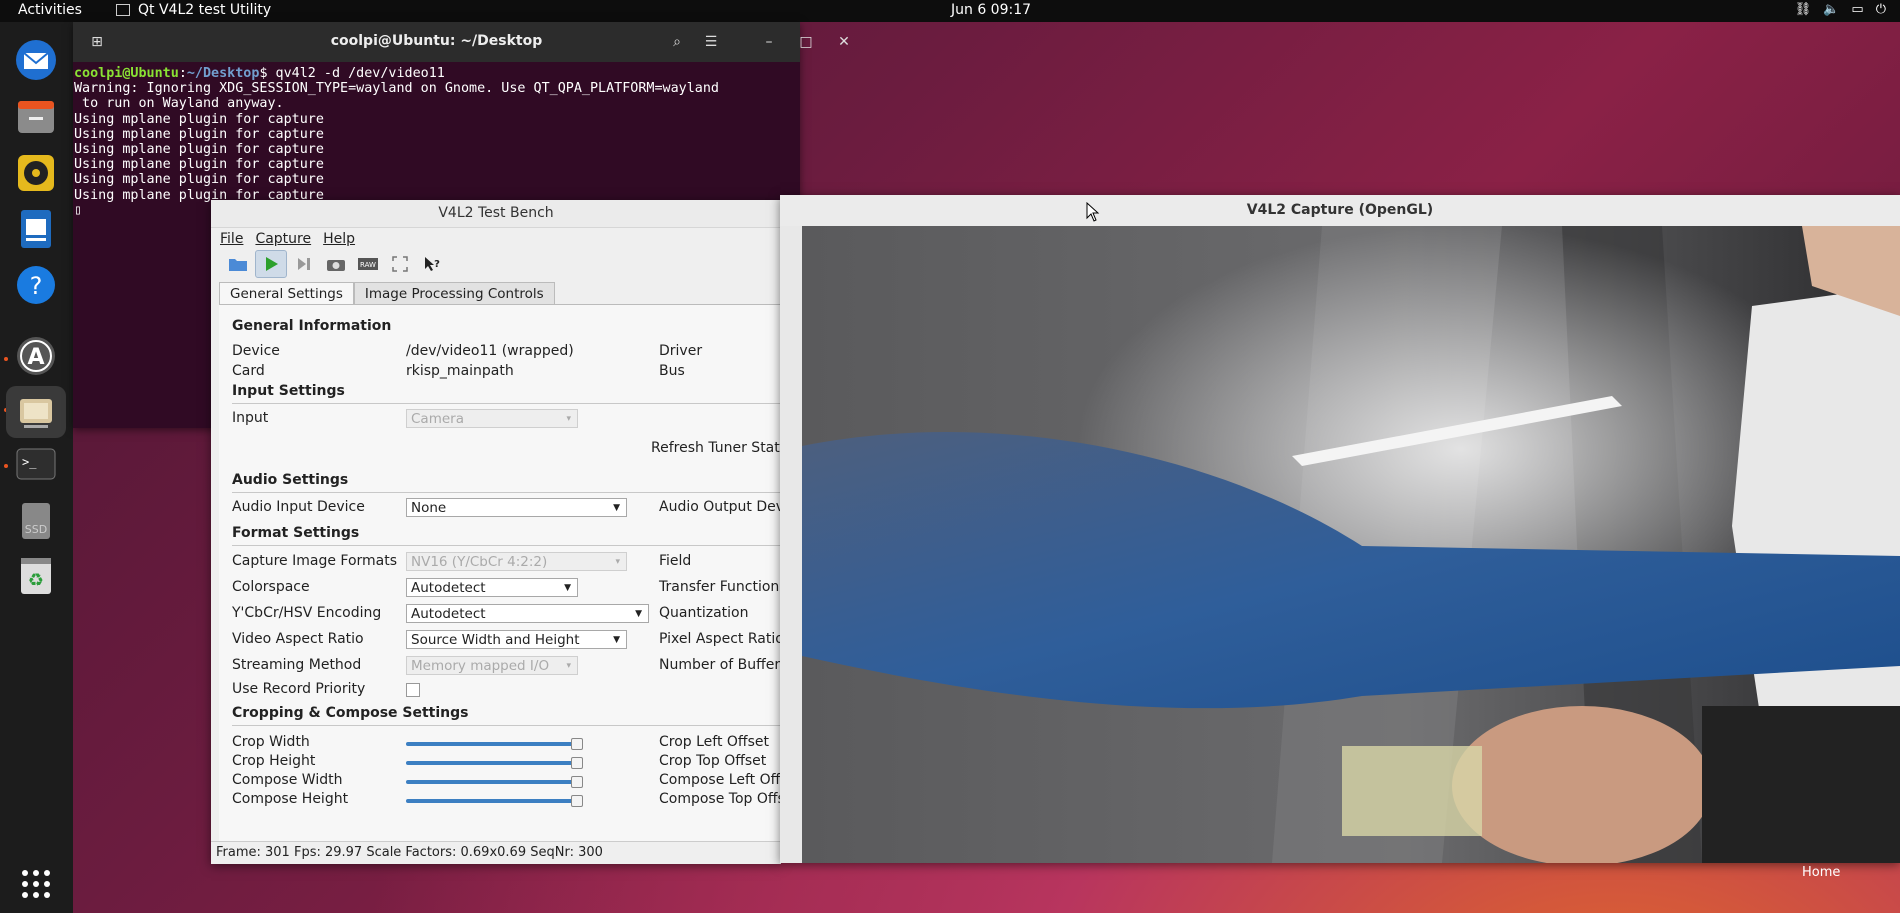 This screenshot has width=1900, height=913. What do you see at coordinates (577, 782) in the screenshot?
I see `compose-width-handle` at bounding box center [577, 782].